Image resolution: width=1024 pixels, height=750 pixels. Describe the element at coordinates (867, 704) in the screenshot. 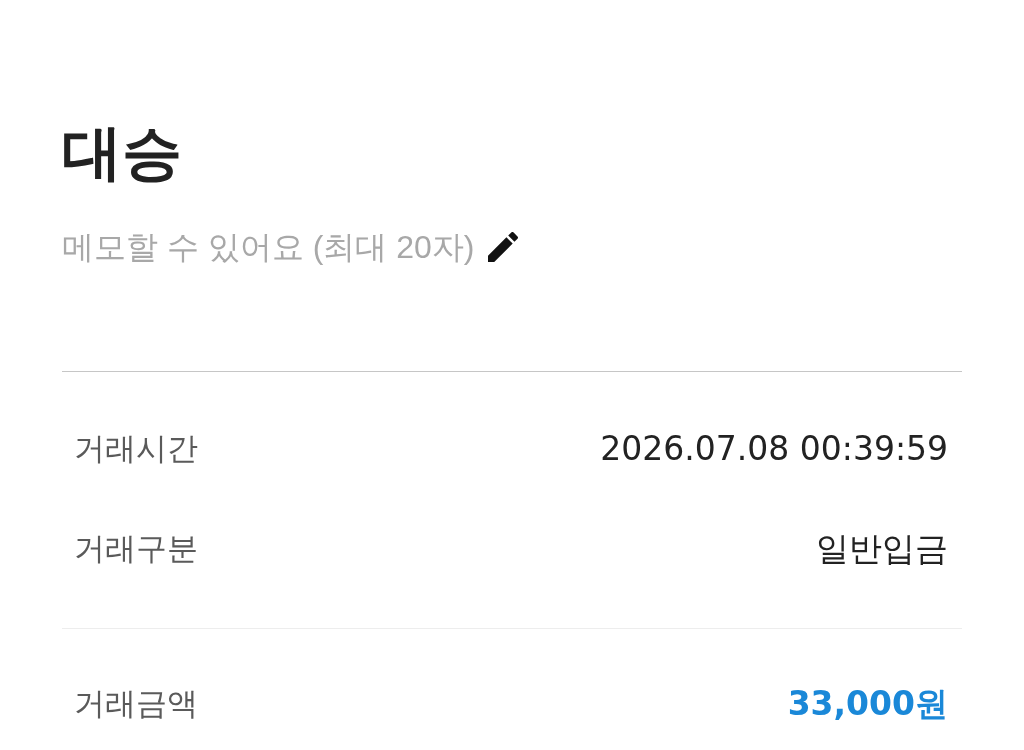

I see `detail-value: 33,000원` at that location.